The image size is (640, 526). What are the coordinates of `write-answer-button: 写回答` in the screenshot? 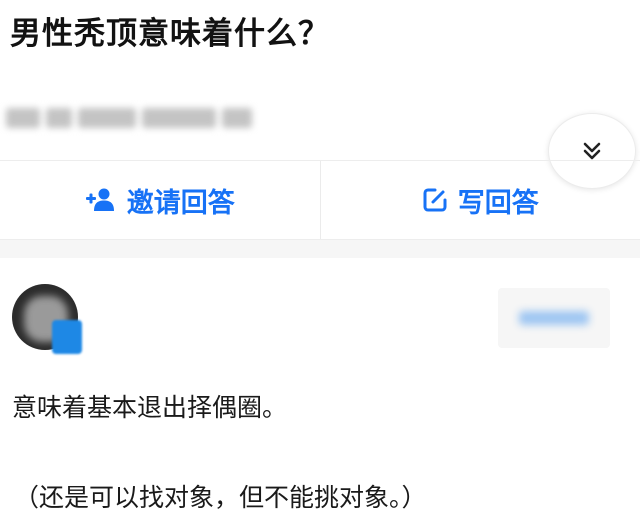 It's located at (480, 200).